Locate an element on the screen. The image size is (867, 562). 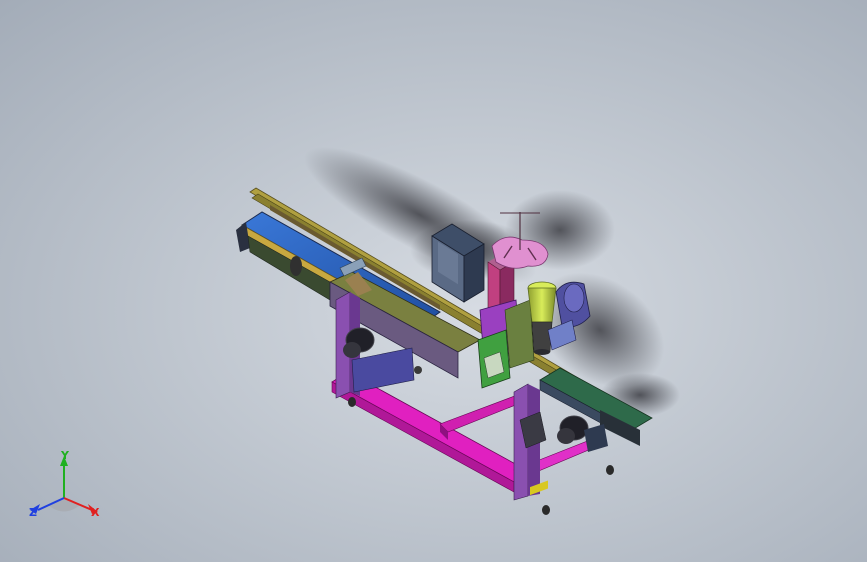
end-motor is located at coordinates (296, 266).